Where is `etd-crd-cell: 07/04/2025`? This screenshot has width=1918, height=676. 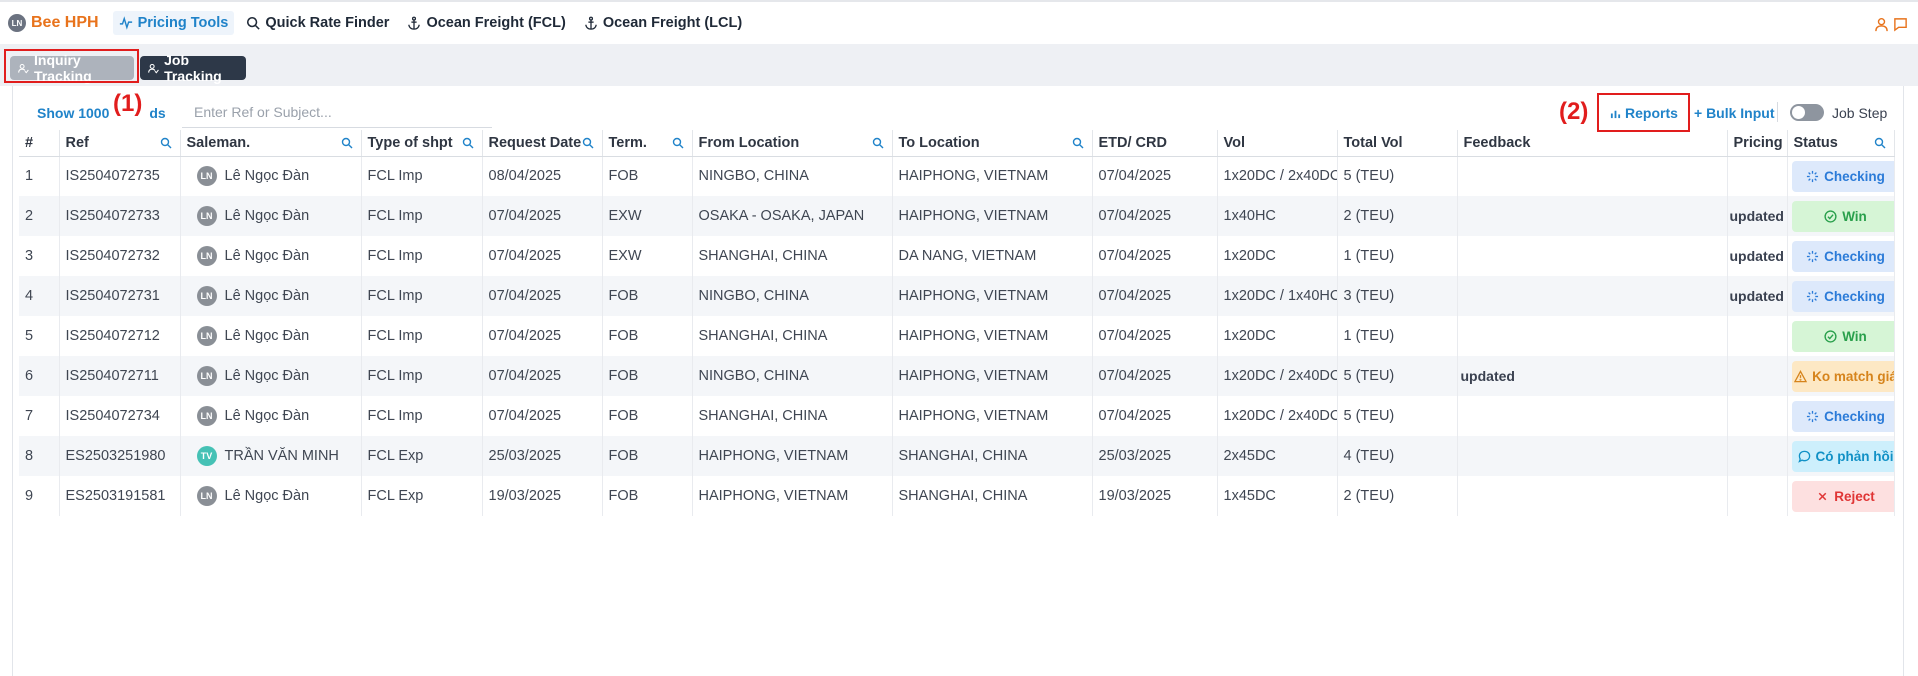 etd-crd-cell: 07/04/2025 is located at coordinates (1155, 336).